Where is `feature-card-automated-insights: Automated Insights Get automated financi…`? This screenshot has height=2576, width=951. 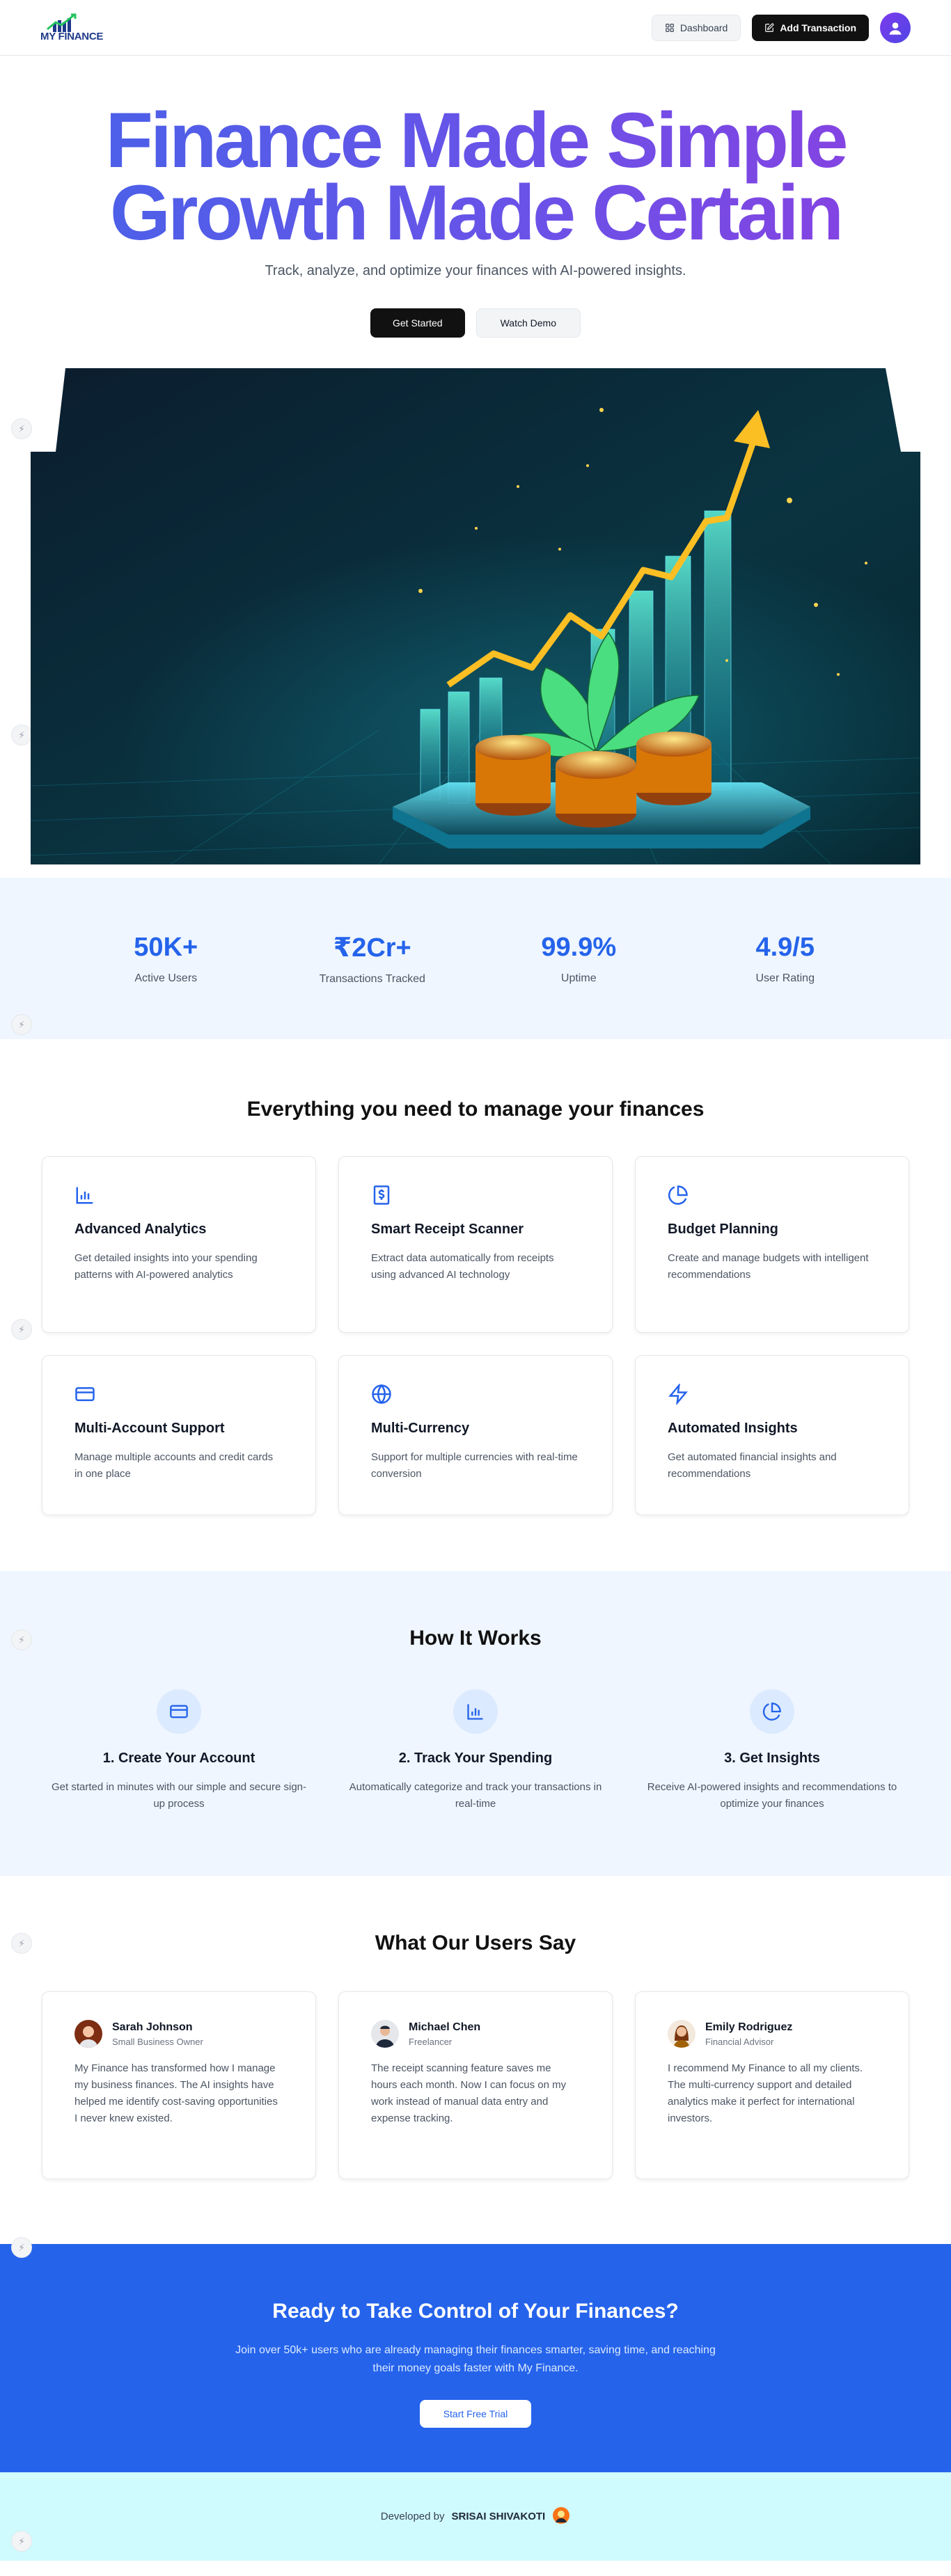 feature-card-automated-insights: Automated Insights Get automated financi… is located at coordinates (772, 1435).